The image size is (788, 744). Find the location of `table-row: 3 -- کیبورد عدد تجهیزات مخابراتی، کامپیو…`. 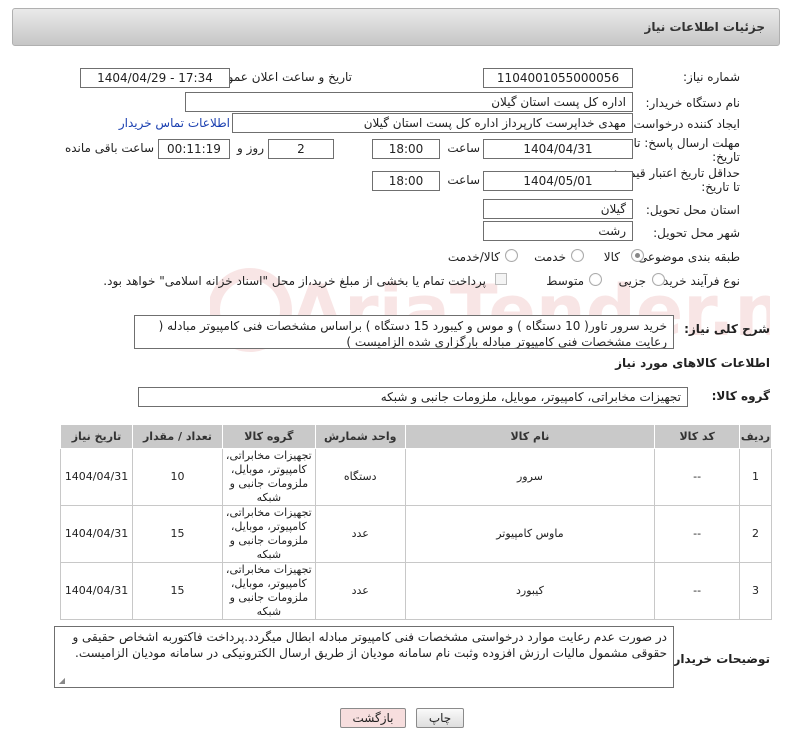

table-row: 3 -- کیبورد عدد تجهیزات مخابراتی، کامپیو… is located at coordinates (415, 591).